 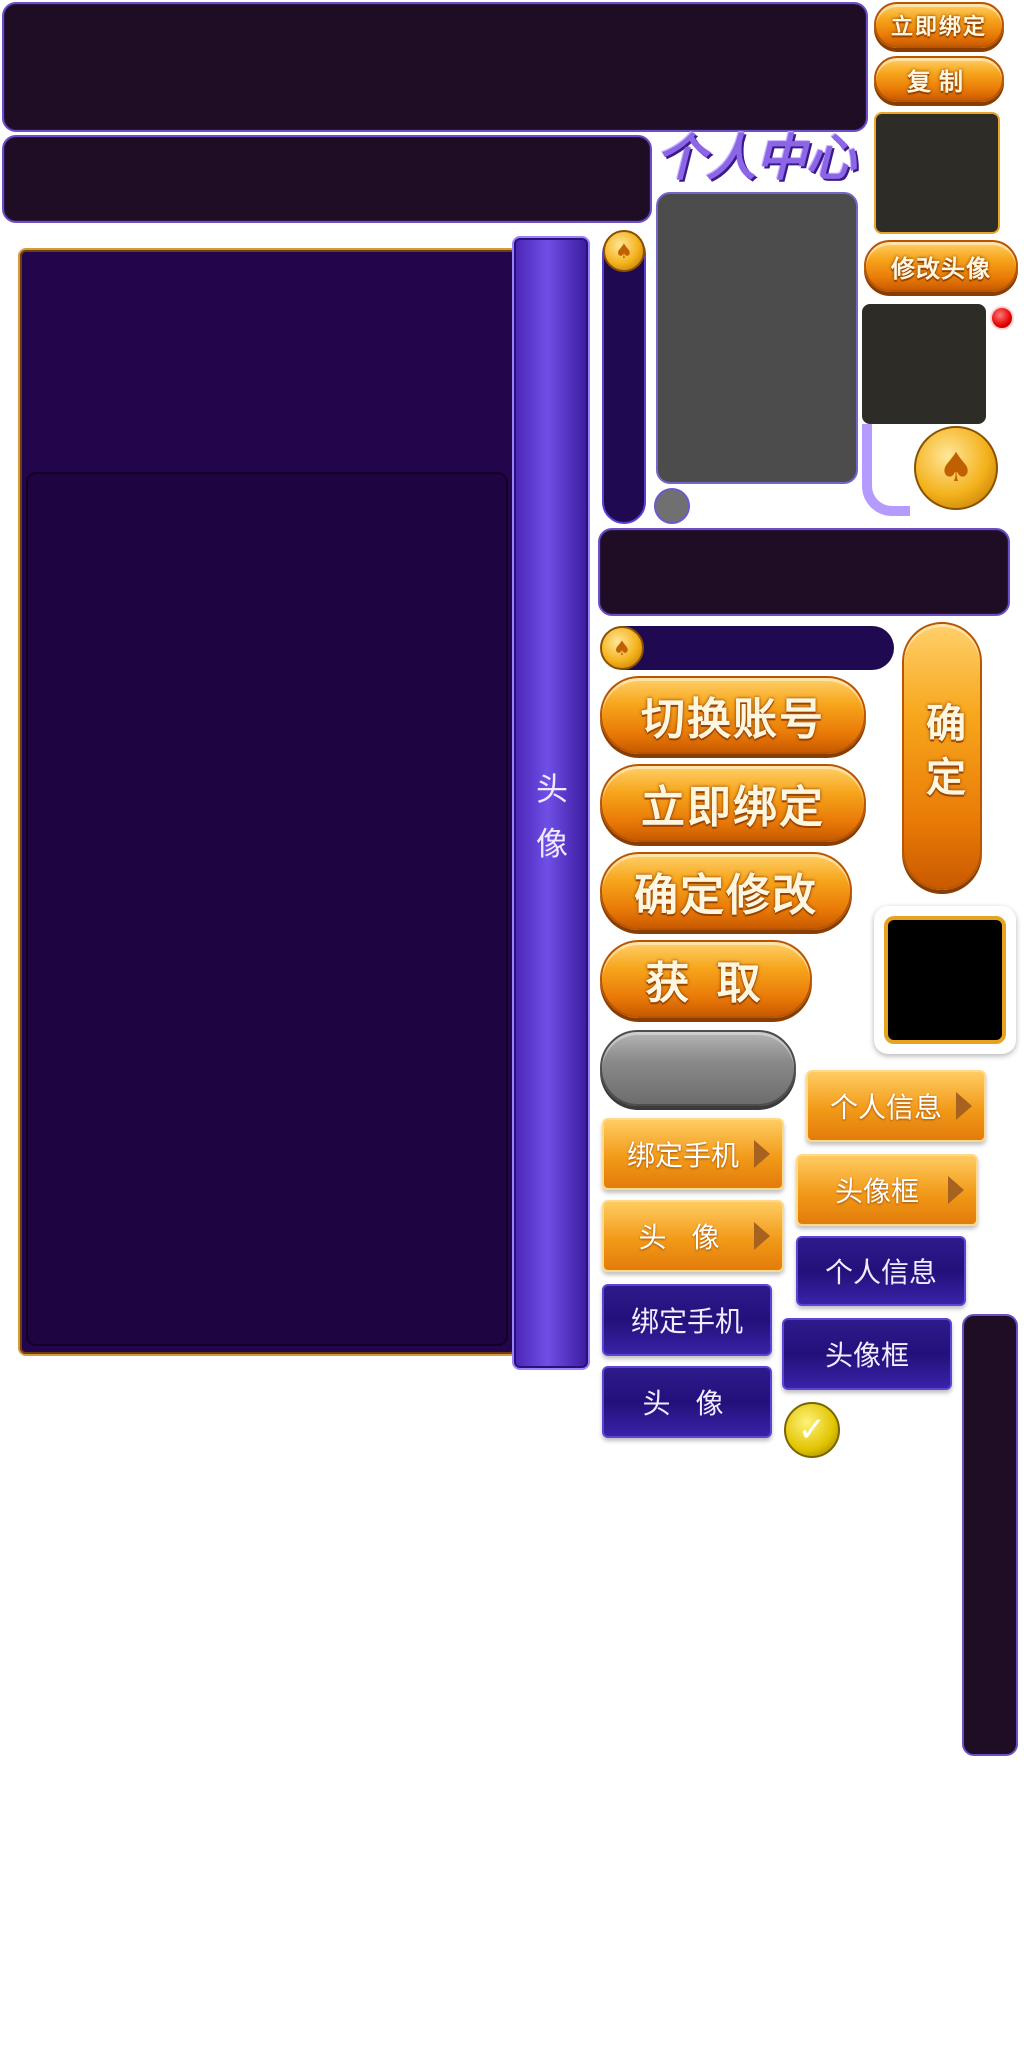 I want to click on change-avatar-button: 修改头像, so click(x=941, y=266).